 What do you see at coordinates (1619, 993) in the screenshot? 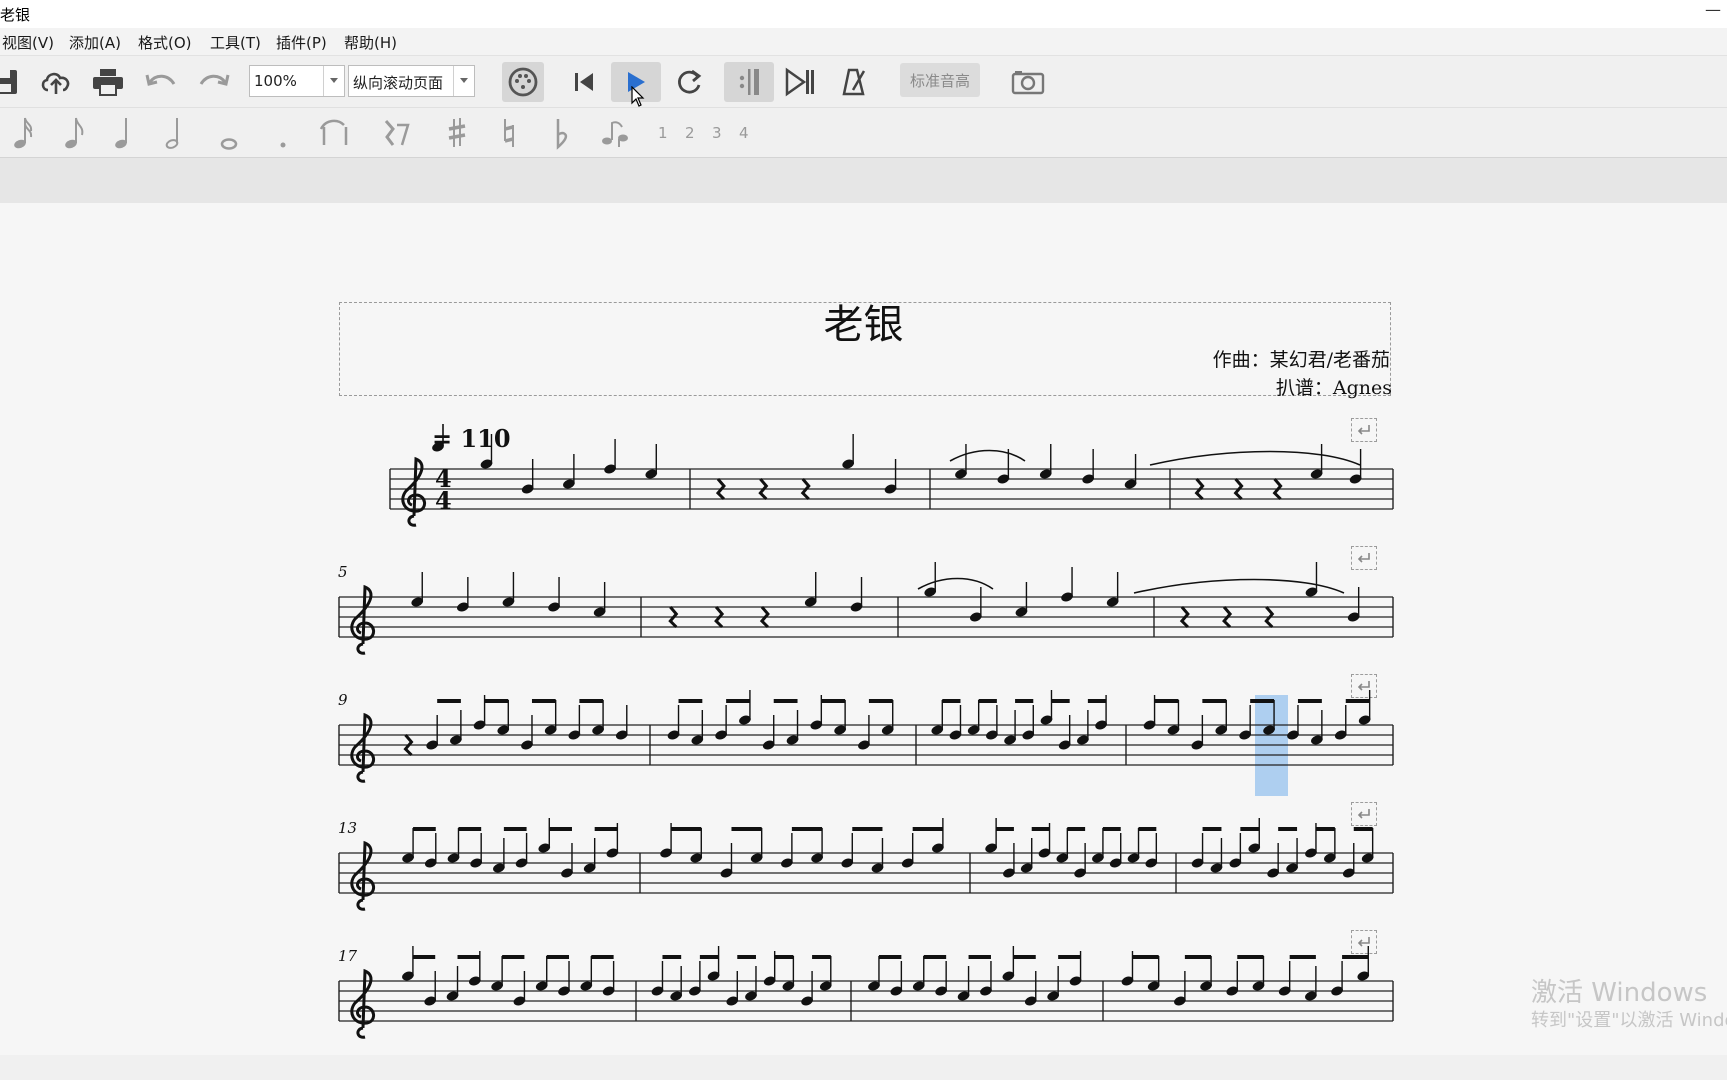
I see `activation-watermark: 激活 Windows` at bounding box center [1619, 993].